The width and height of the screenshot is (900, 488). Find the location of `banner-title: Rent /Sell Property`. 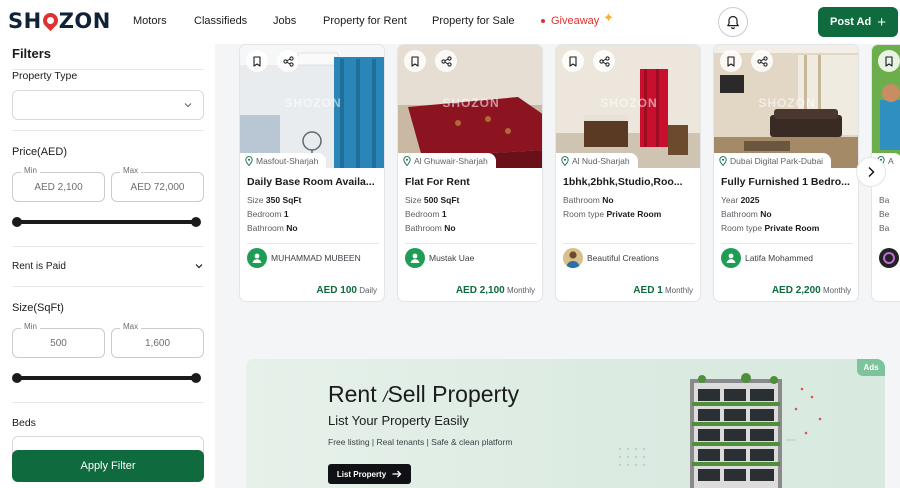

banner-title: Rent /Sell Property is located at coordinates (423, 394).